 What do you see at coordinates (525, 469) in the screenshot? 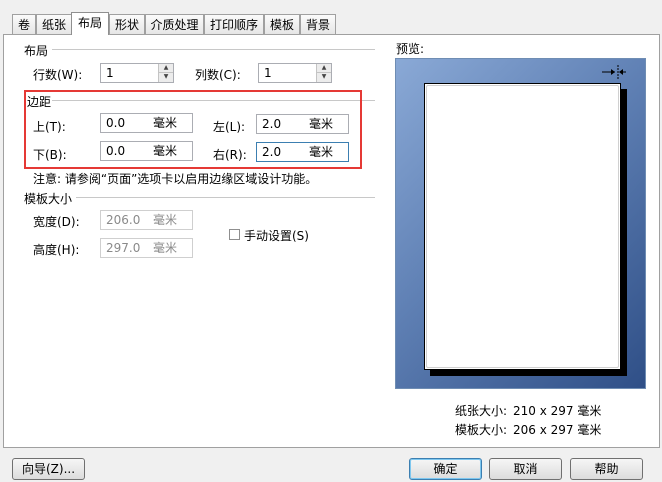
I see `cancel-button: 取消` at bounding box center [525, 469].